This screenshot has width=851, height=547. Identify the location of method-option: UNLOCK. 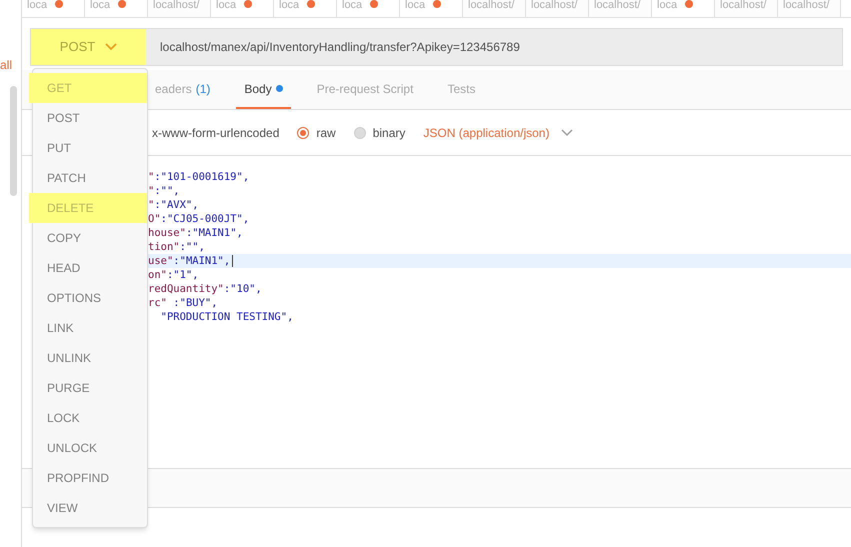
(90, 448).